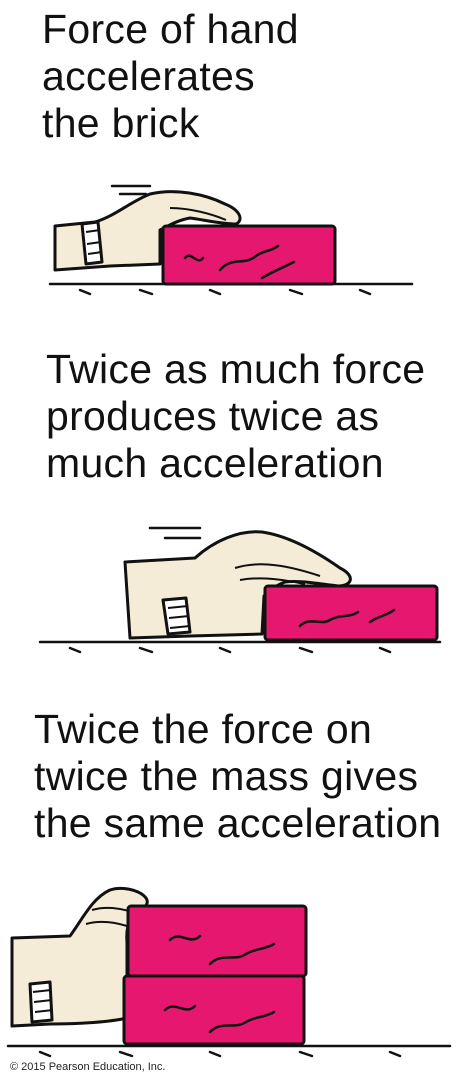 Image resolution: width=461 pixels, height=1088 pixels. I want to click on panel-2-illustration, so click(240, 590).